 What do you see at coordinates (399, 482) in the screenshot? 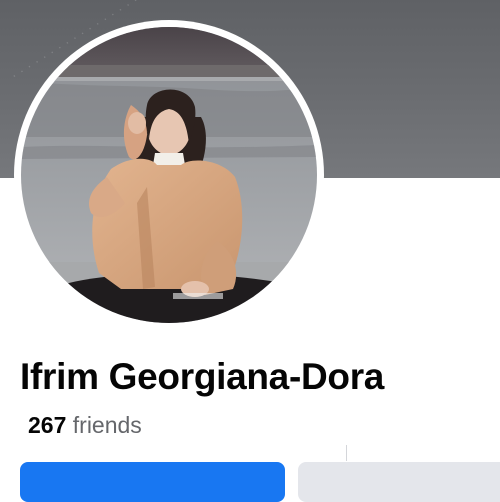
I see `secondary-action-button` at bounding box center [399, 482].